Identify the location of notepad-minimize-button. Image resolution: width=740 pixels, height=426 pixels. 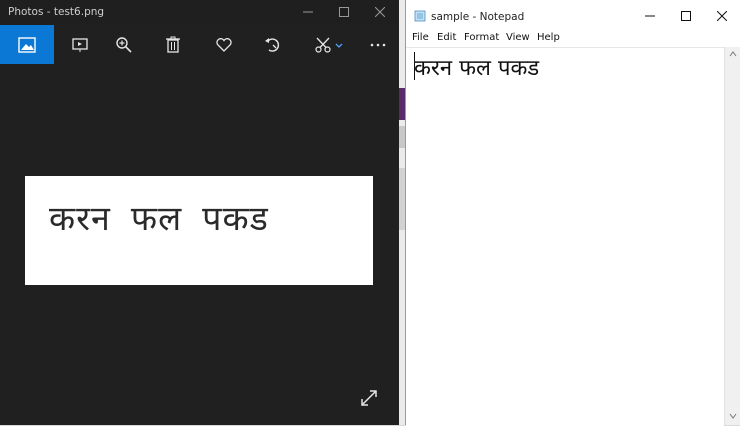
(650, 15).